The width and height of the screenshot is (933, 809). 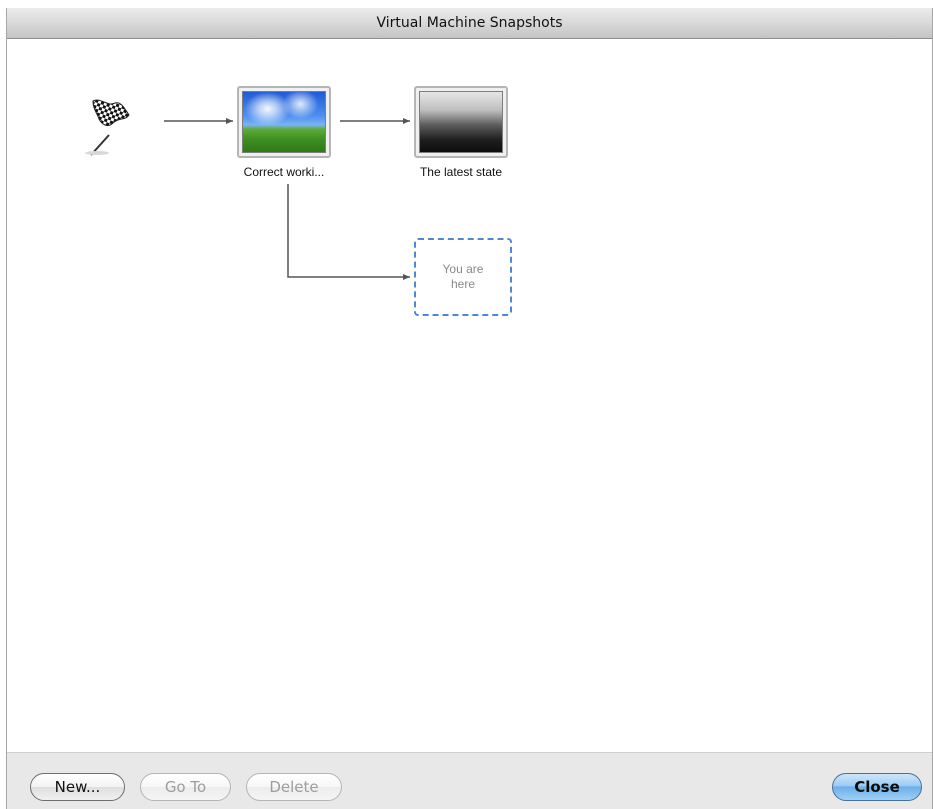 What do you see at coordinates (348, 232) in the screenshot?
I see `connector-snapshot-to-current` at bounding box center [348, 232].